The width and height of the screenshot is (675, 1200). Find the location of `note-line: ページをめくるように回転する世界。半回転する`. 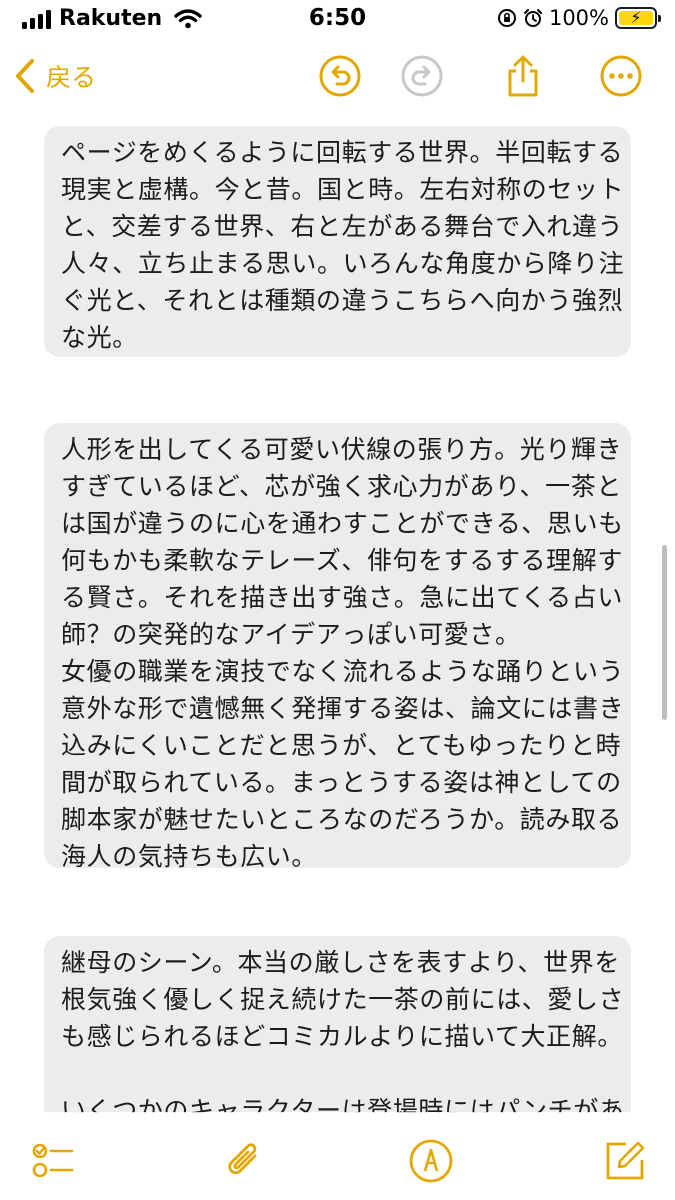

note-line: ページをめくるように回転する世界。半回転する is located at coordinates (342, 152).